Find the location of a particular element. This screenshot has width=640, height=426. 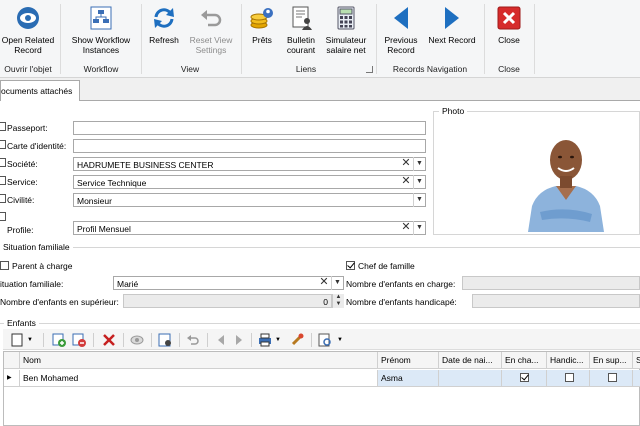

situation-chevron-down-icon: ▼ is located at coordinates (337, 283).